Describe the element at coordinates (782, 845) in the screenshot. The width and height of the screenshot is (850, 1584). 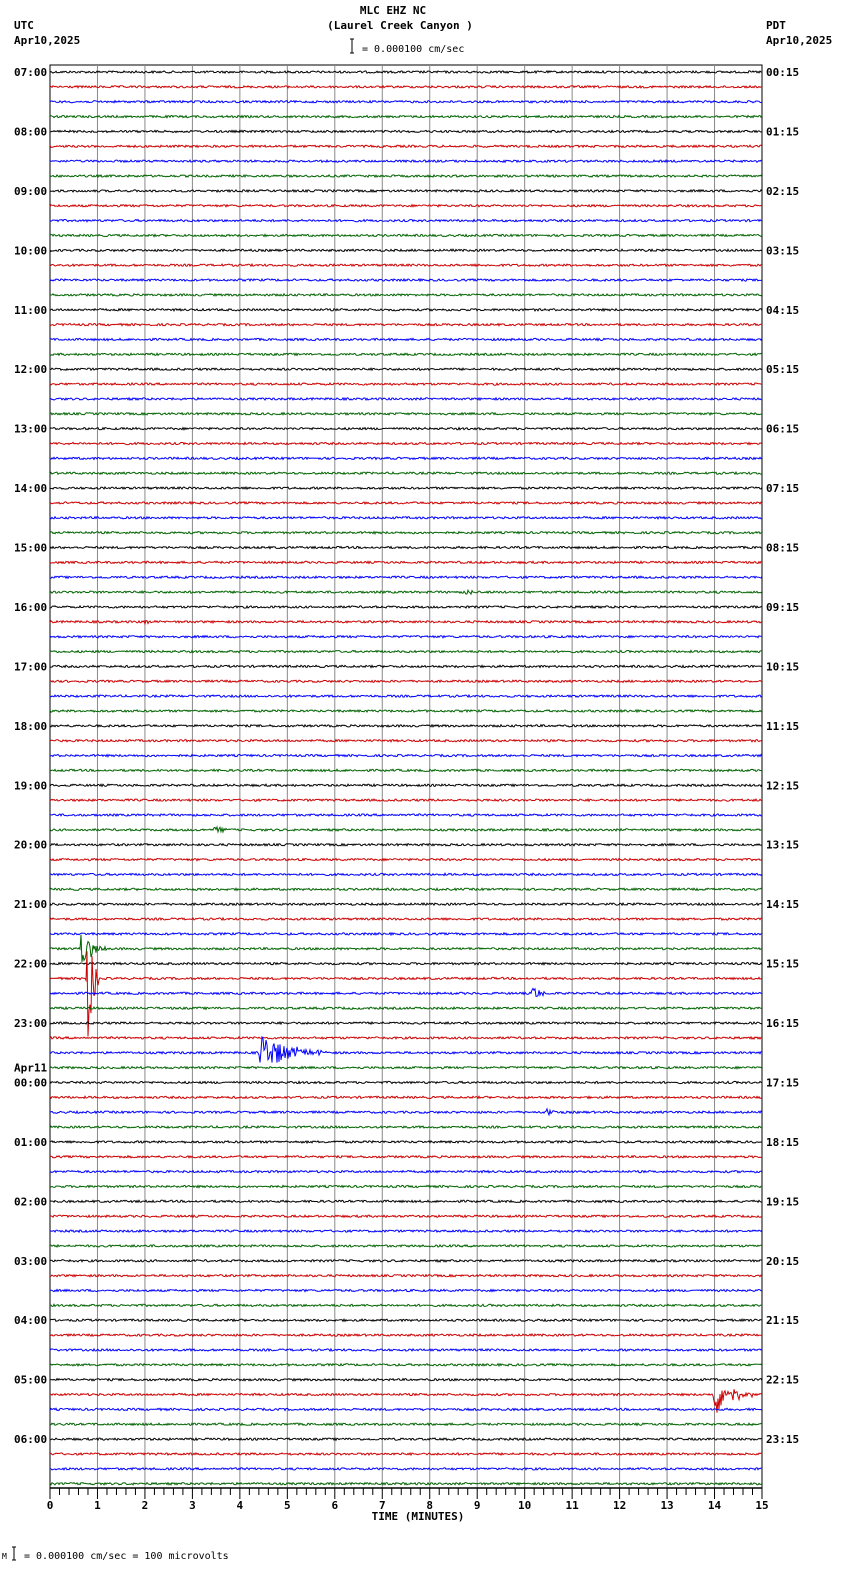
I see `right-time-label: 13:15` at that location.